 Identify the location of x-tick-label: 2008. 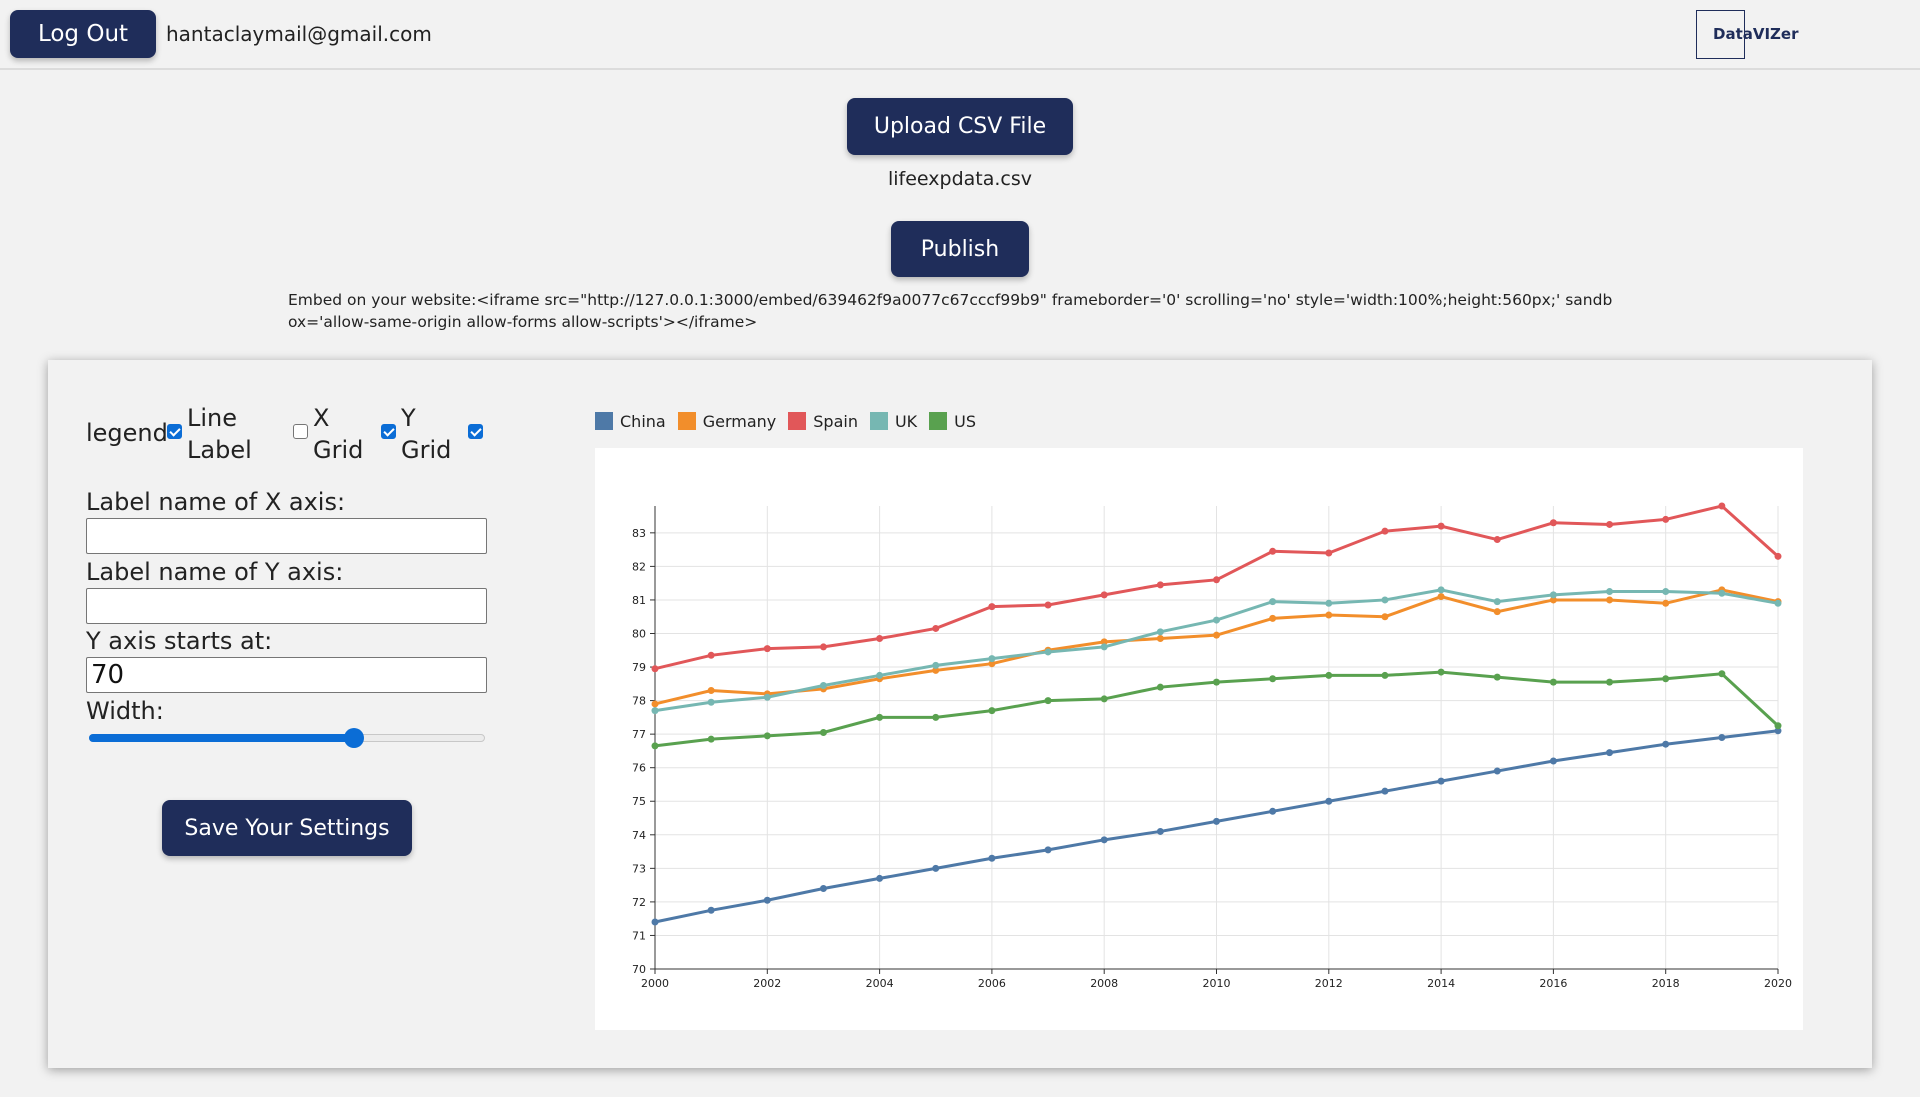
(1104, 983).